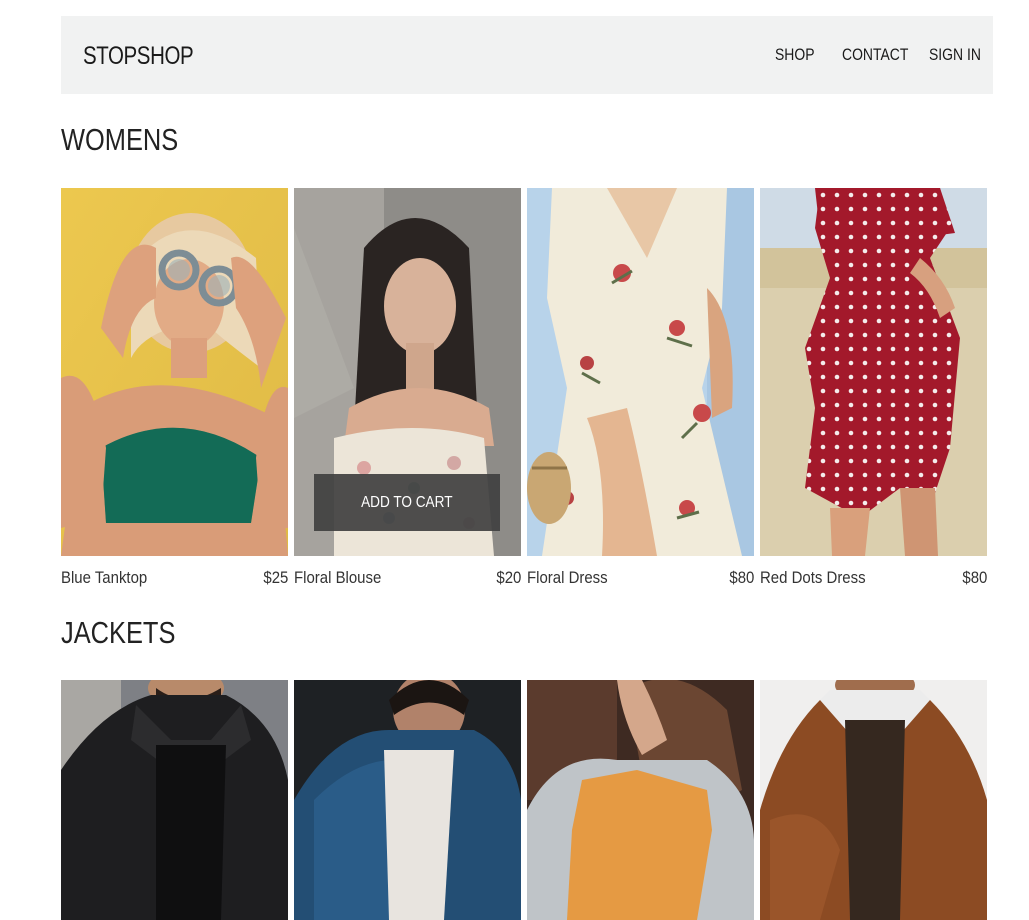 Image resolution: width=1029 pixels, height=920 pixels. I want to click on product-image: ADD TO CART, so click(407, 372).